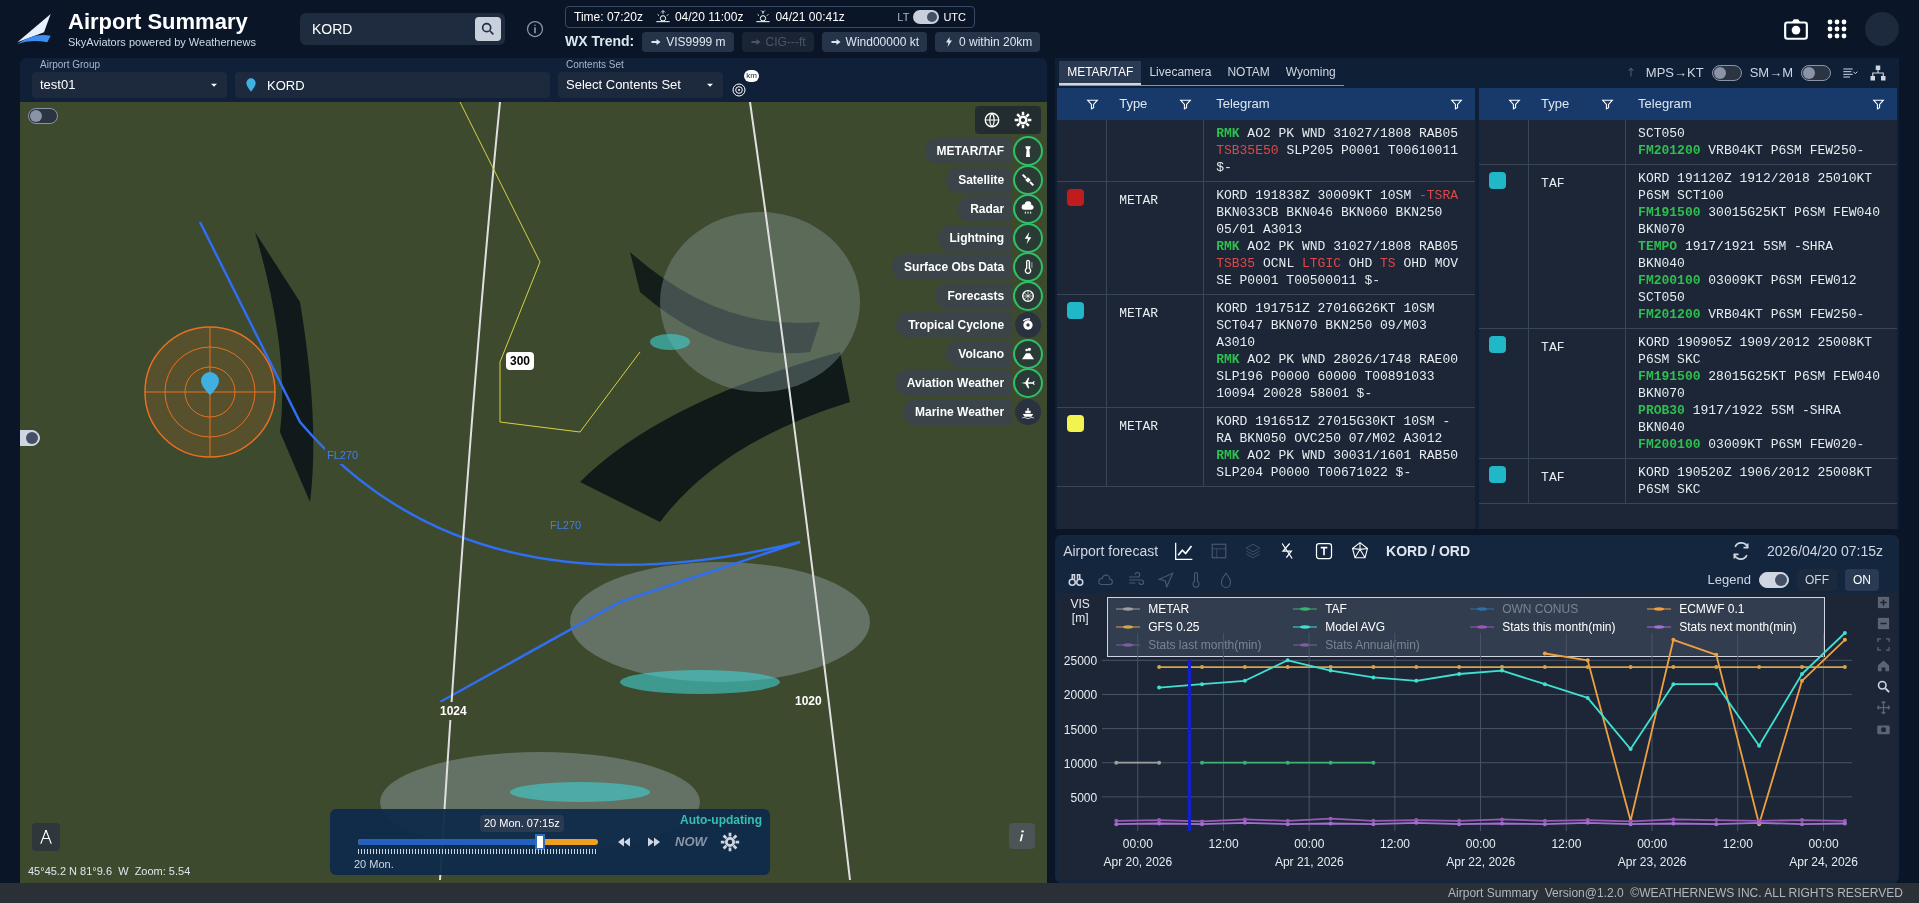 Image resolution: width=1919 pixels, height=903 pixels. What do you see at coordinates (1378, 627) in the screenshot?
I see `legend-item: Model AVG` at bounding box center [1378, 627].